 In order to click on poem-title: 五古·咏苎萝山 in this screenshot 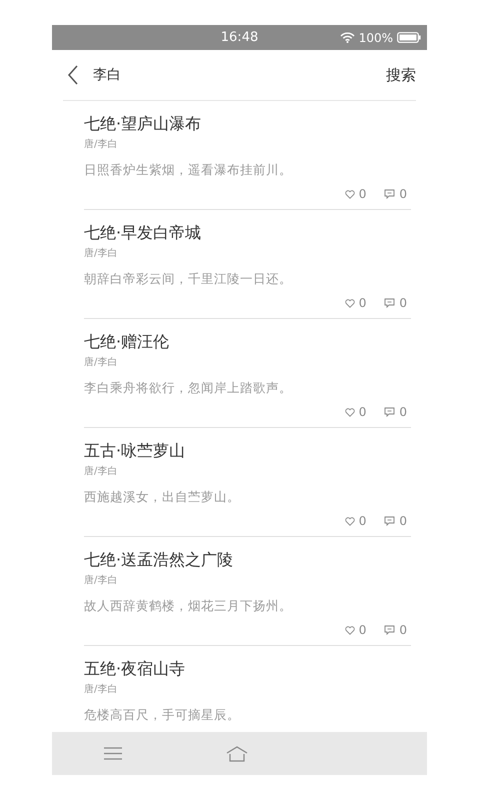, I will do `click(247, 451)`.